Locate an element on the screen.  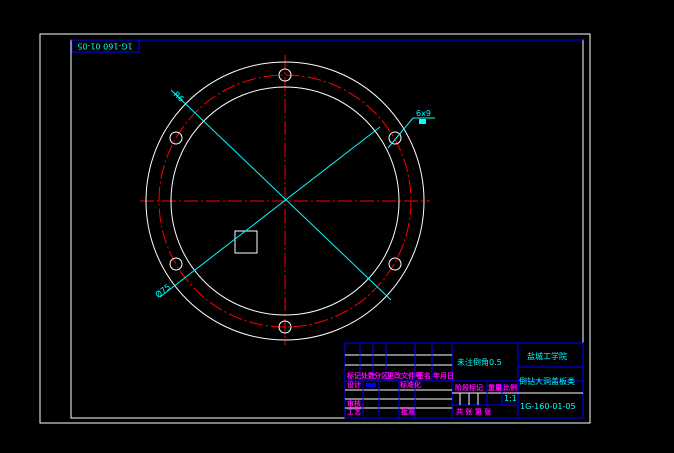
part-name: 倒钻大洞盖板类 is located at coordinates (547, 381).